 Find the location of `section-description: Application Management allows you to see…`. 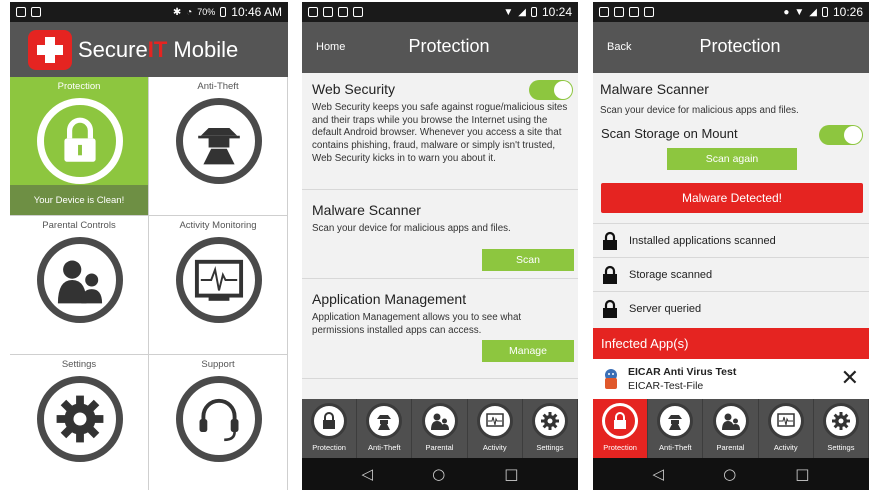

section-description: Application Management allows you to see… is located at coordinates (417, 324).